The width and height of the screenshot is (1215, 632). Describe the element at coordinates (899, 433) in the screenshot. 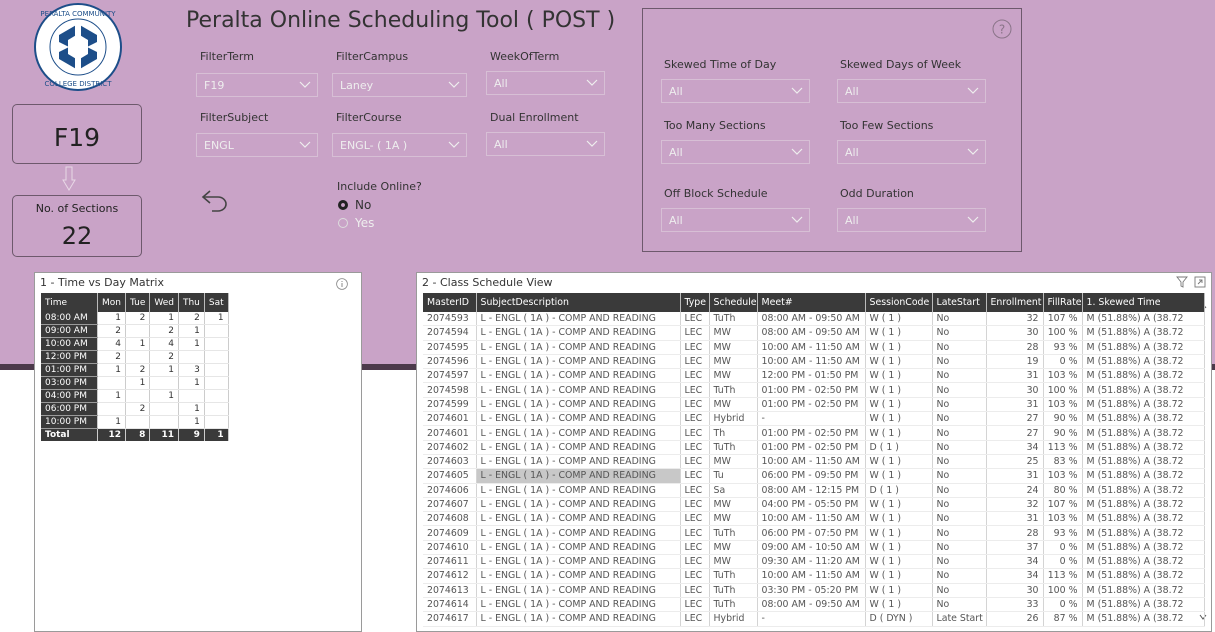

I see `schedule-cell: W ( 1 )` at that location.